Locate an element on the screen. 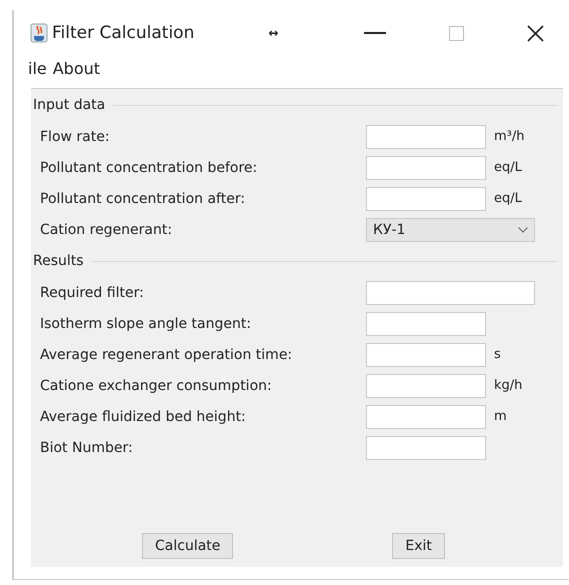  field-label: Average regenerant operation time: is located at coordinates (167, 354).